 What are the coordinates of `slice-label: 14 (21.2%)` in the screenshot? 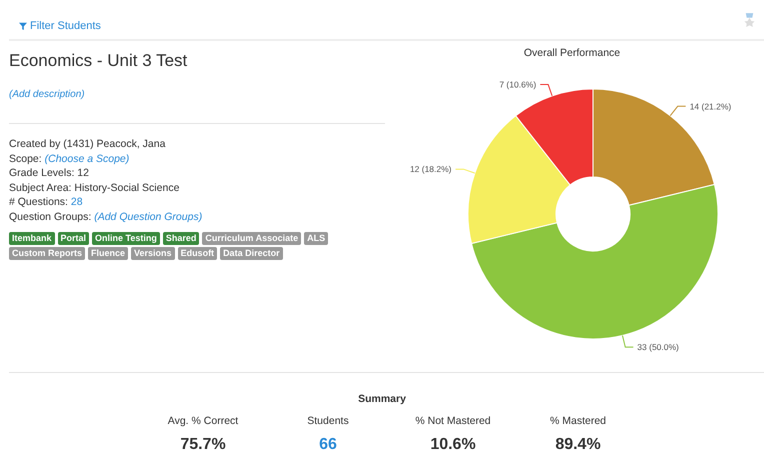 It's located at (711, 106).